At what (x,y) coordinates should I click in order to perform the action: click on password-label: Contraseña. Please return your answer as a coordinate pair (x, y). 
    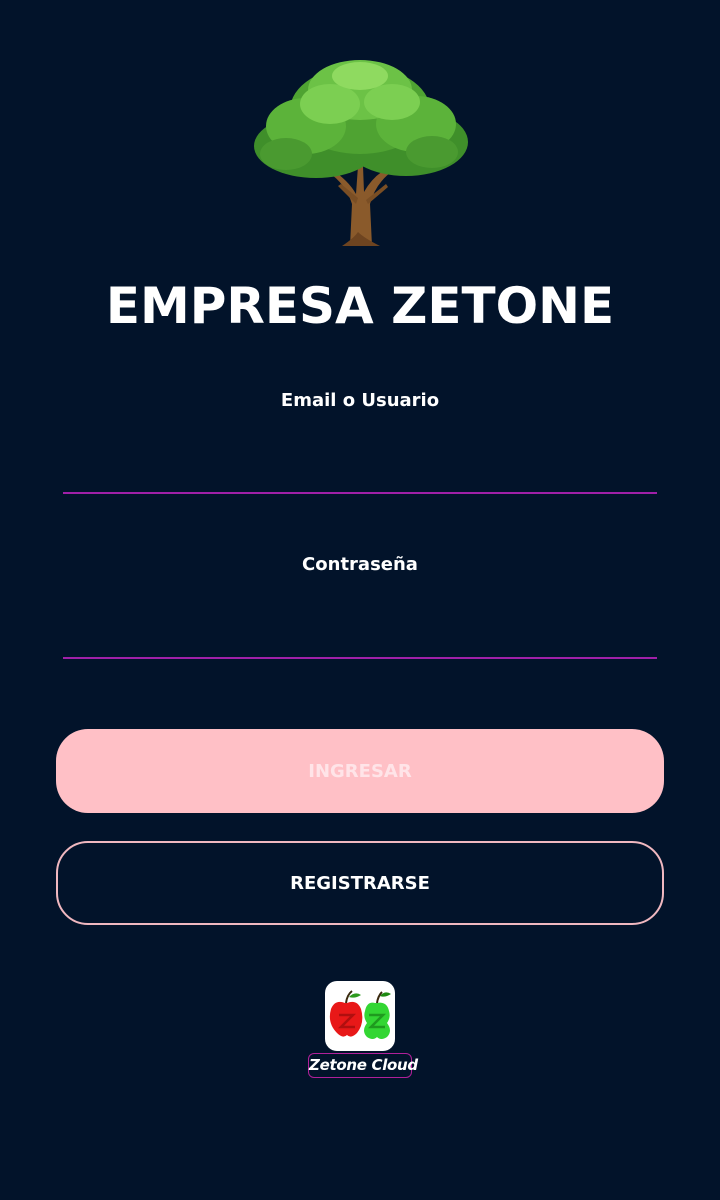
    Looking at the image, I should click on (360, 564).